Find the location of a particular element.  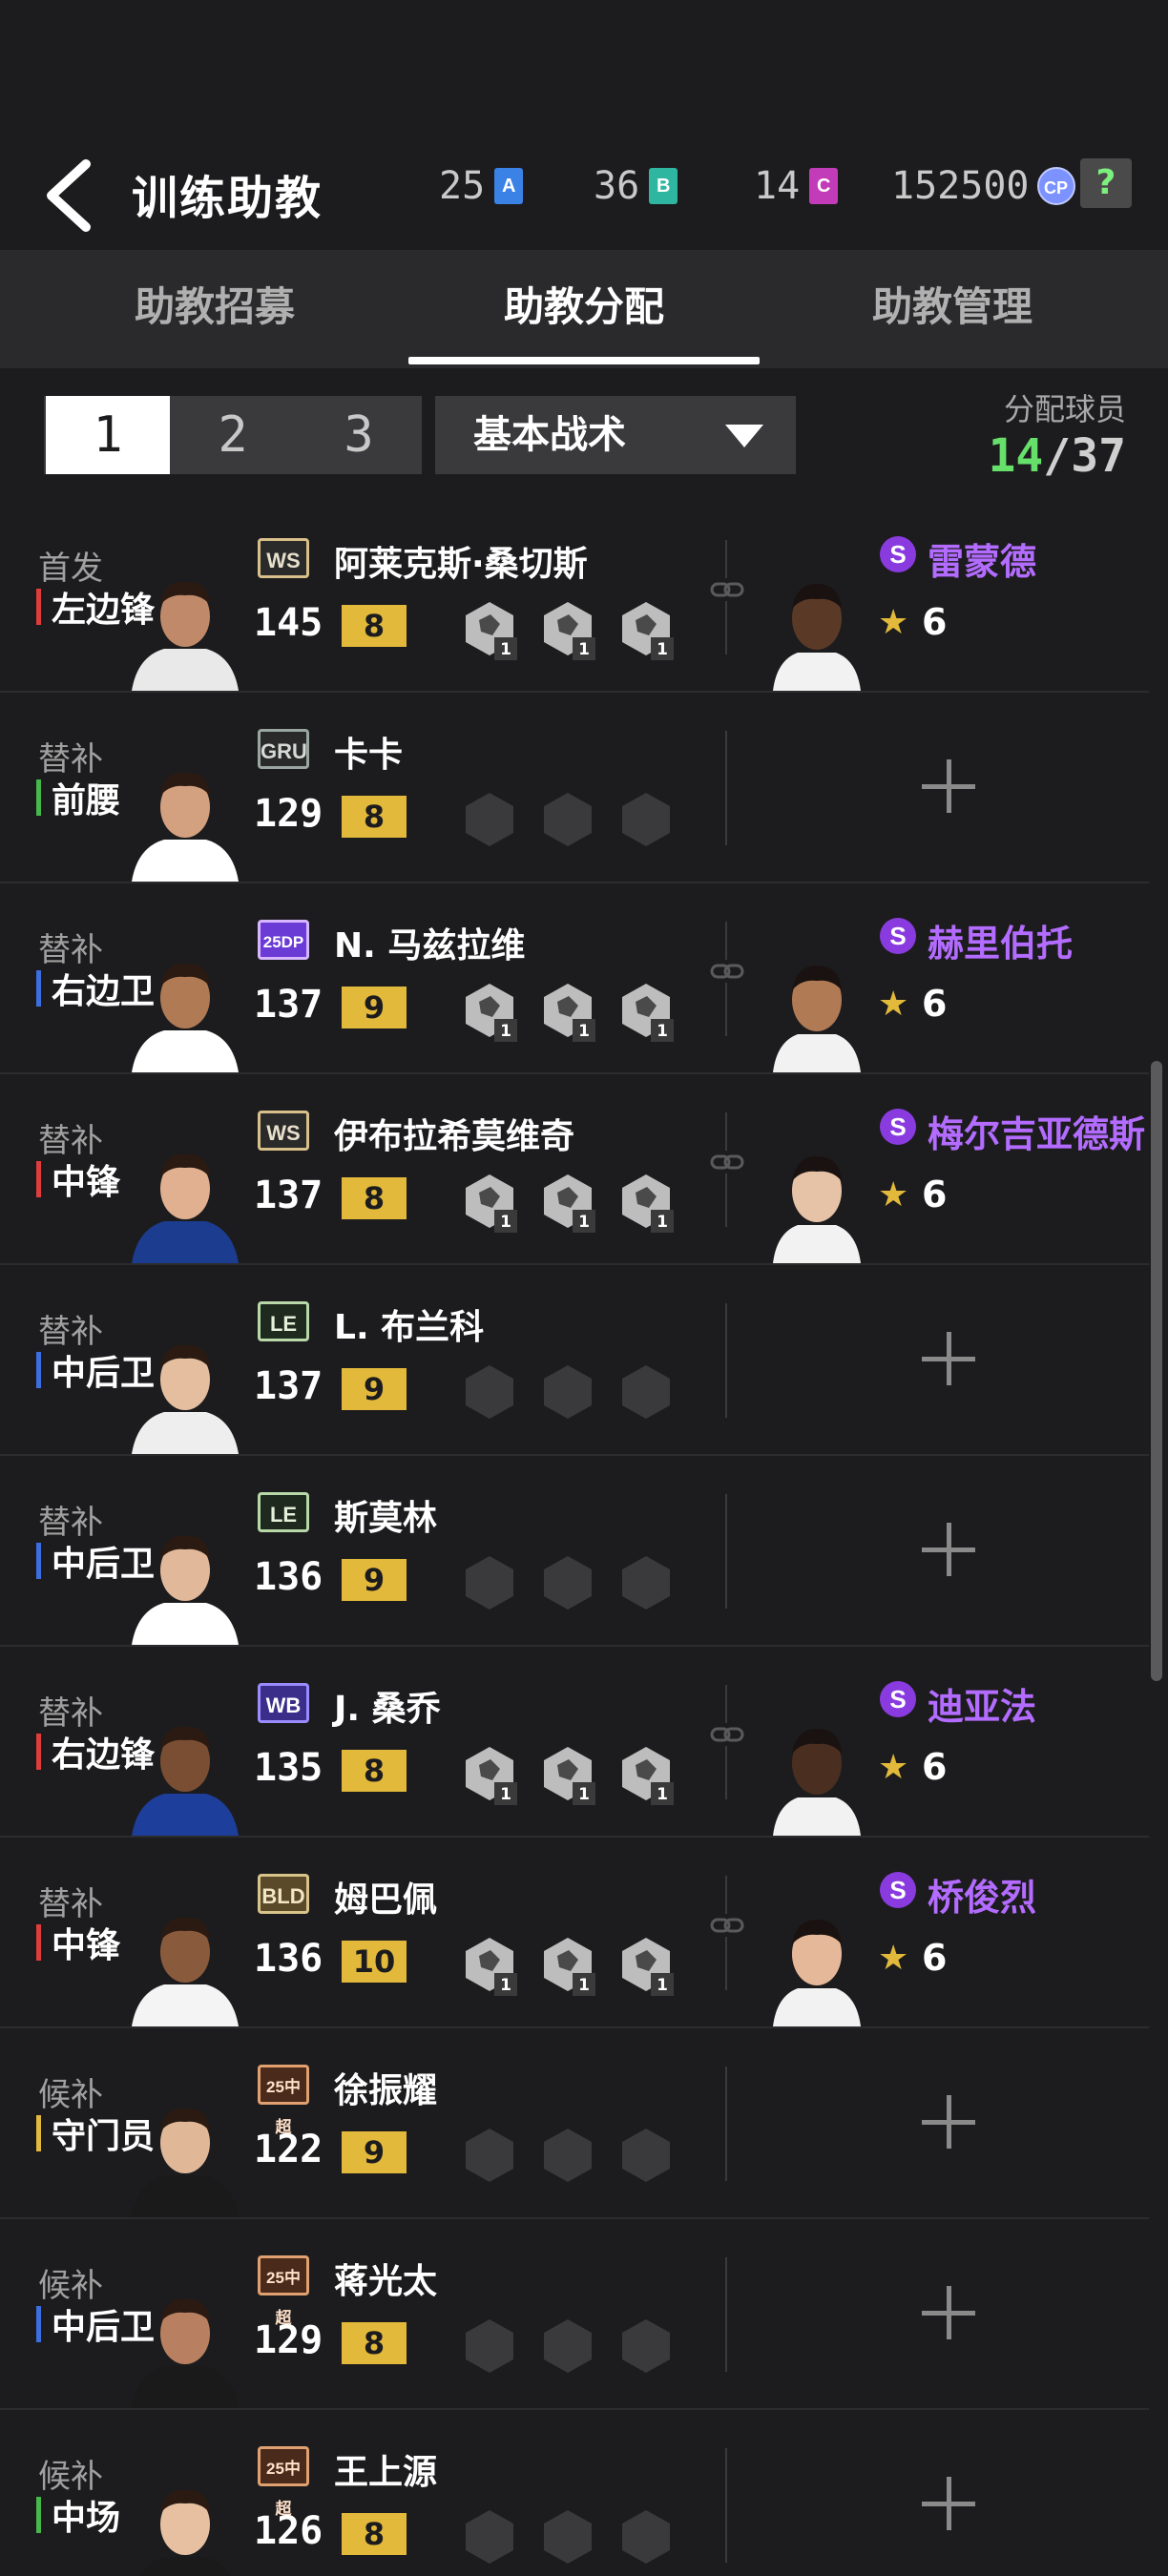

tab-allocate: 助教分配 is located at coordinates (584, 309).